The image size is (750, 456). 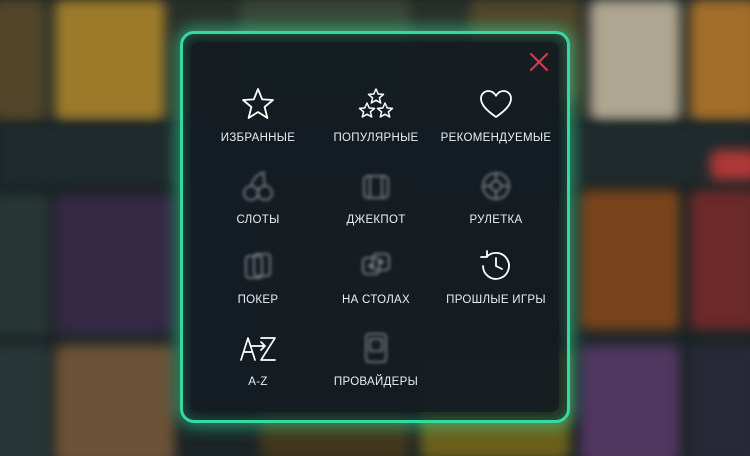 What do you see at coordinates (375, 300) in the screenshot?
I see `category-label: НА СТОЛАХ` at bounding box center [375, 300].